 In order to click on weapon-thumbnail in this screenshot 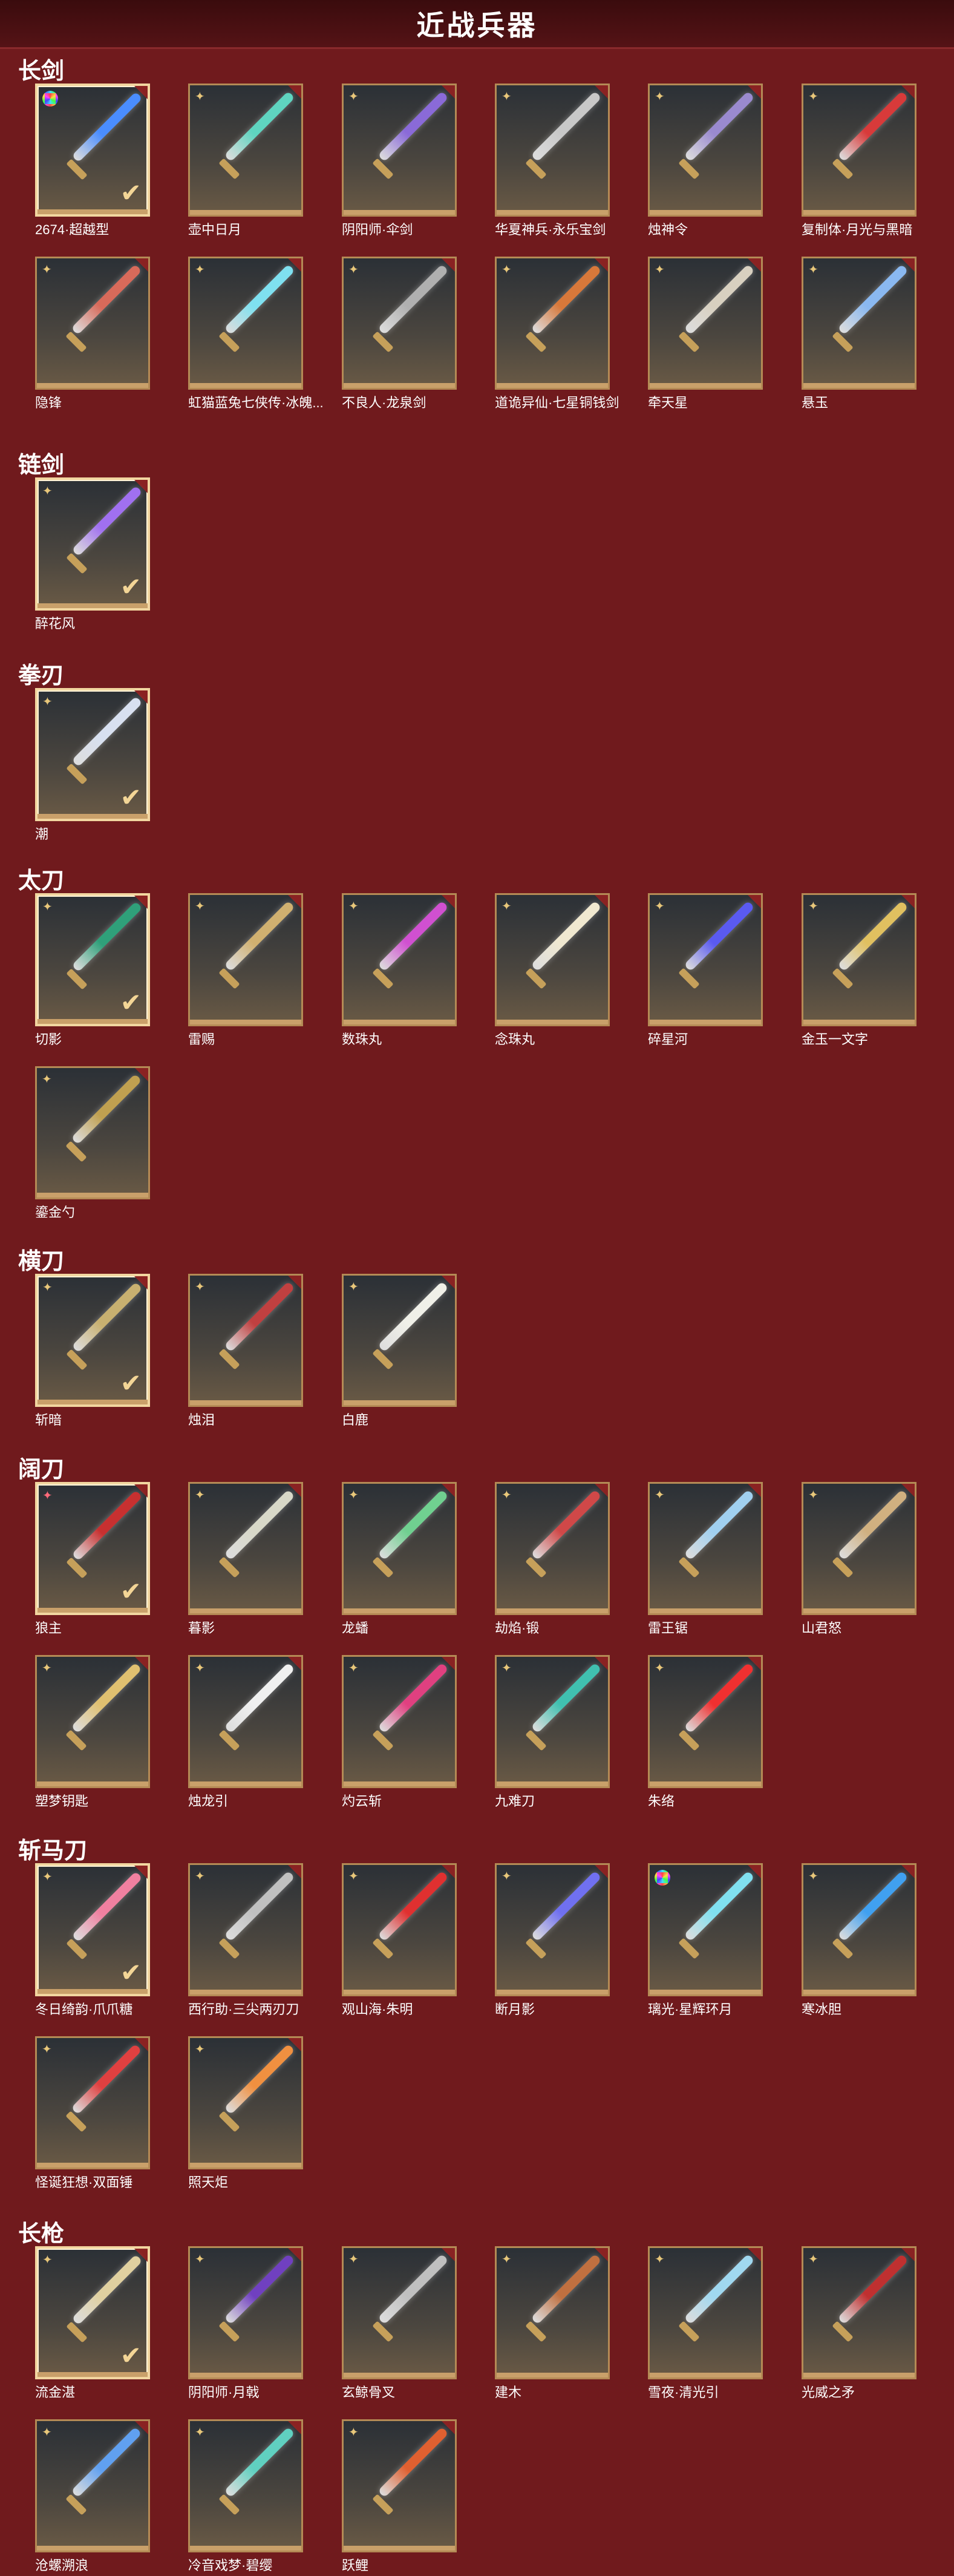, I will do `click(705, 1929)`.